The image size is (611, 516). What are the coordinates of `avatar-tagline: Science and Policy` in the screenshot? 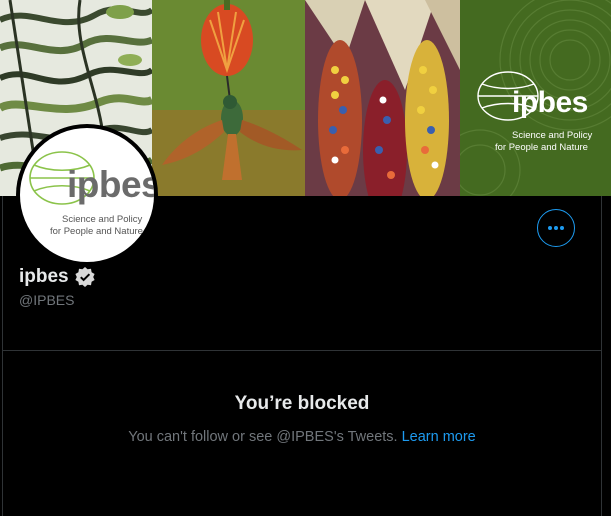 It's located at (102, 219).